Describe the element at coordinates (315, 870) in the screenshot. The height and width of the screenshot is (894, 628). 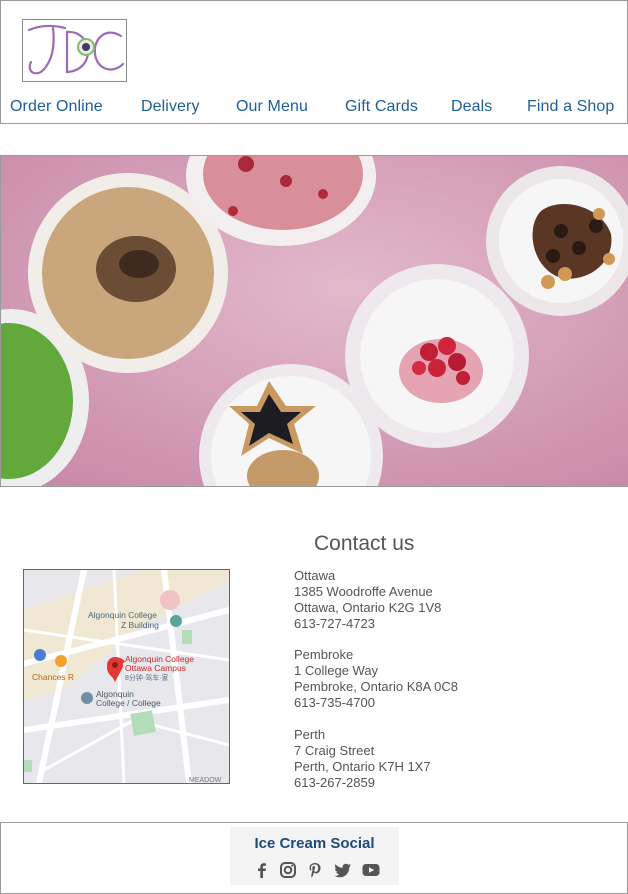
I see `pinterest-icon` at that location.